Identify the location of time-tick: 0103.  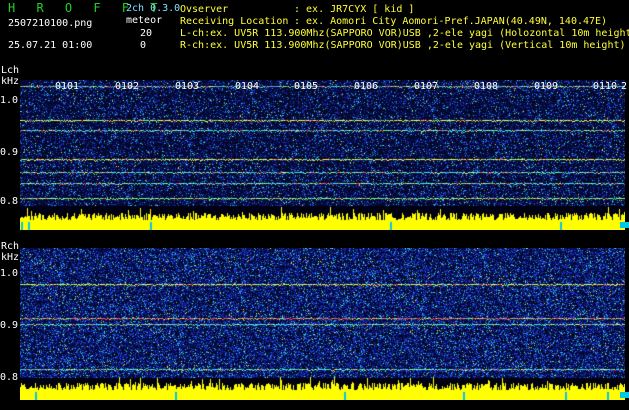
(187, 86).